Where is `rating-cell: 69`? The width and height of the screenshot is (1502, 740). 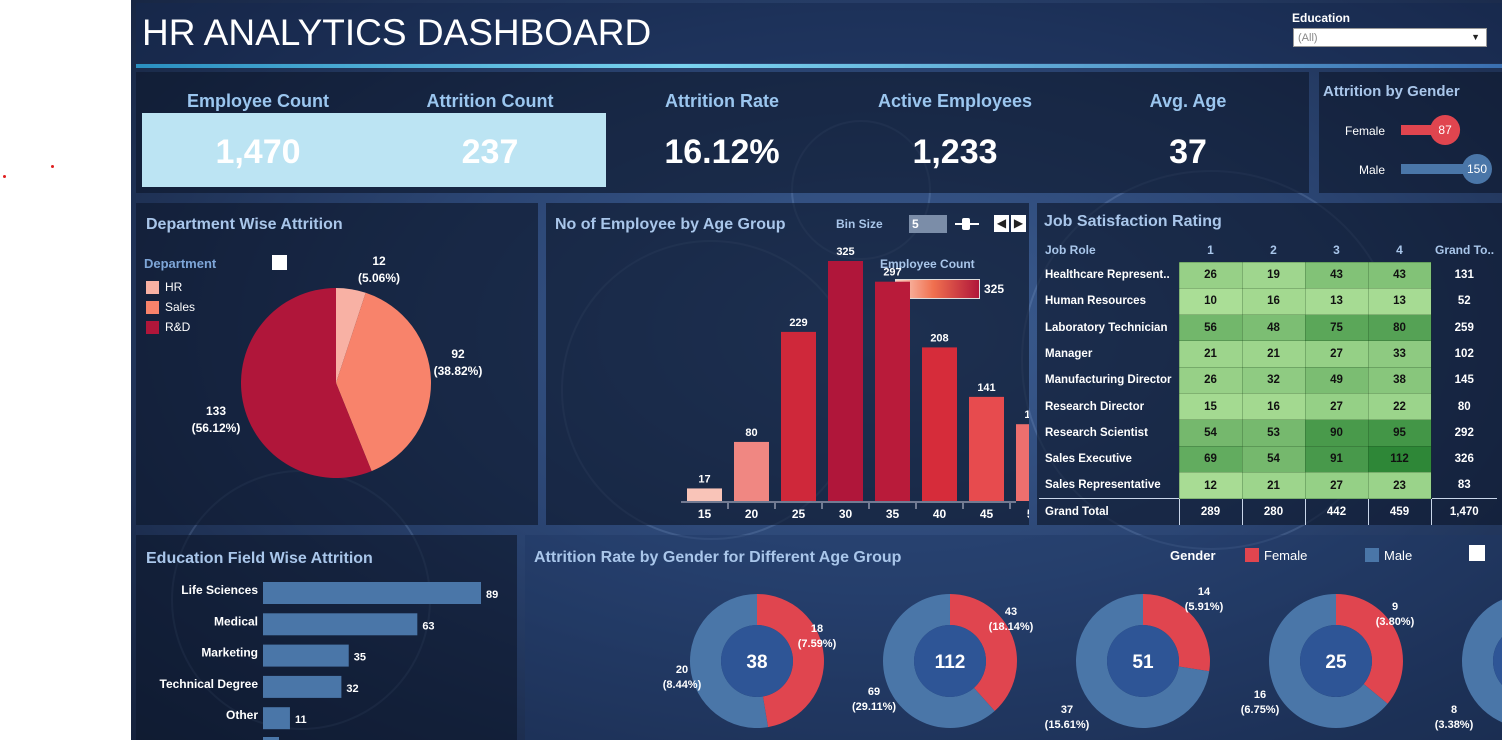
rating-cell: 69 is located at coordinates (1210, 459).